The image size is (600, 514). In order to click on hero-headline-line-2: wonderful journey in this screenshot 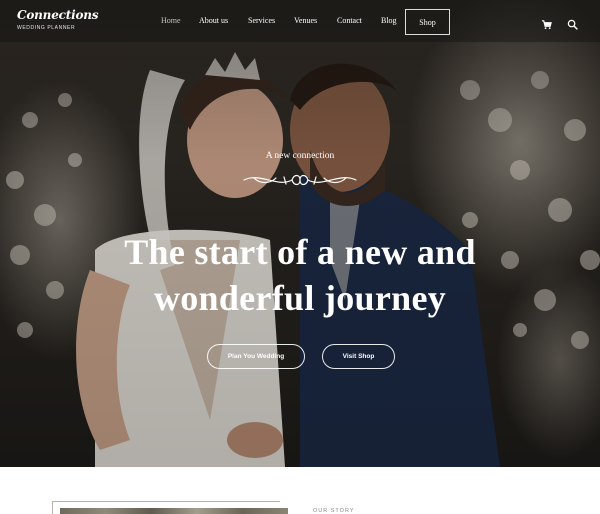, I will do `click(300, 298)`.